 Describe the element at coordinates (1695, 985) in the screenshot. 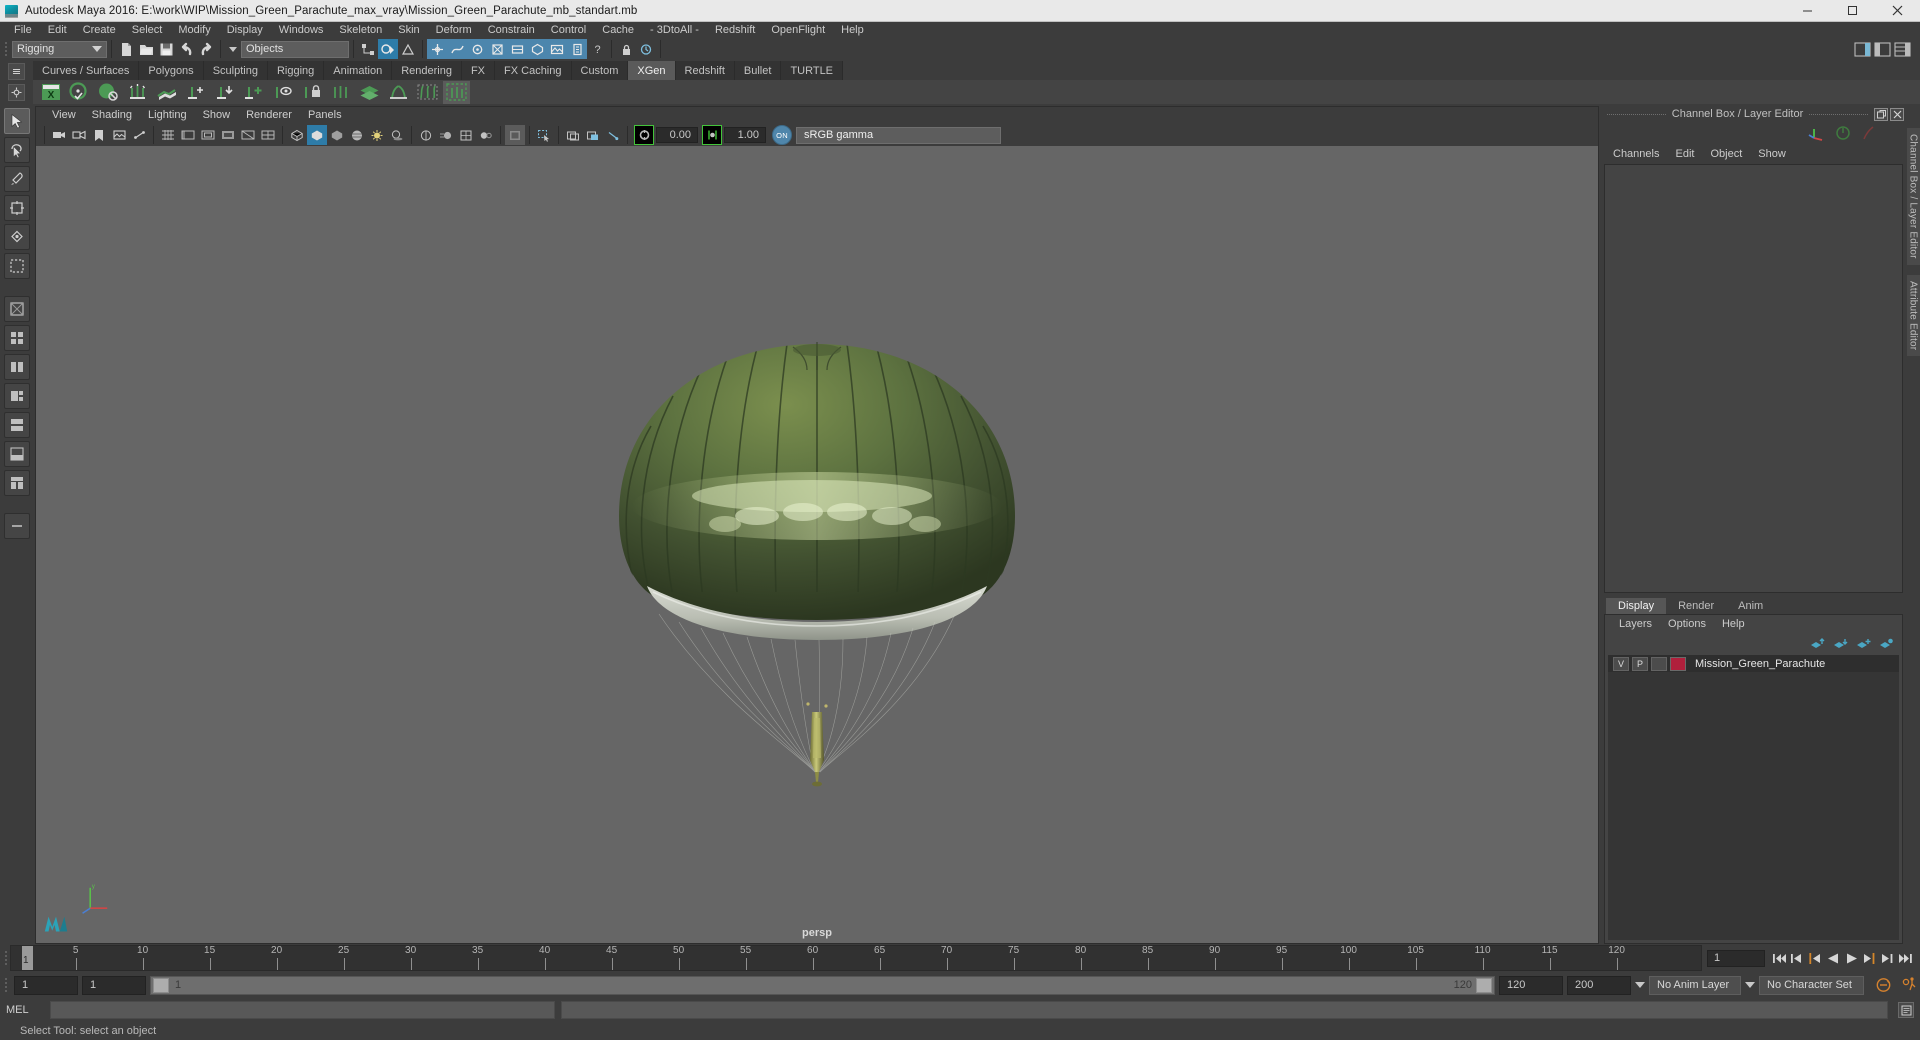

I see `anim-layer-field: No Anim Layer` at that location.